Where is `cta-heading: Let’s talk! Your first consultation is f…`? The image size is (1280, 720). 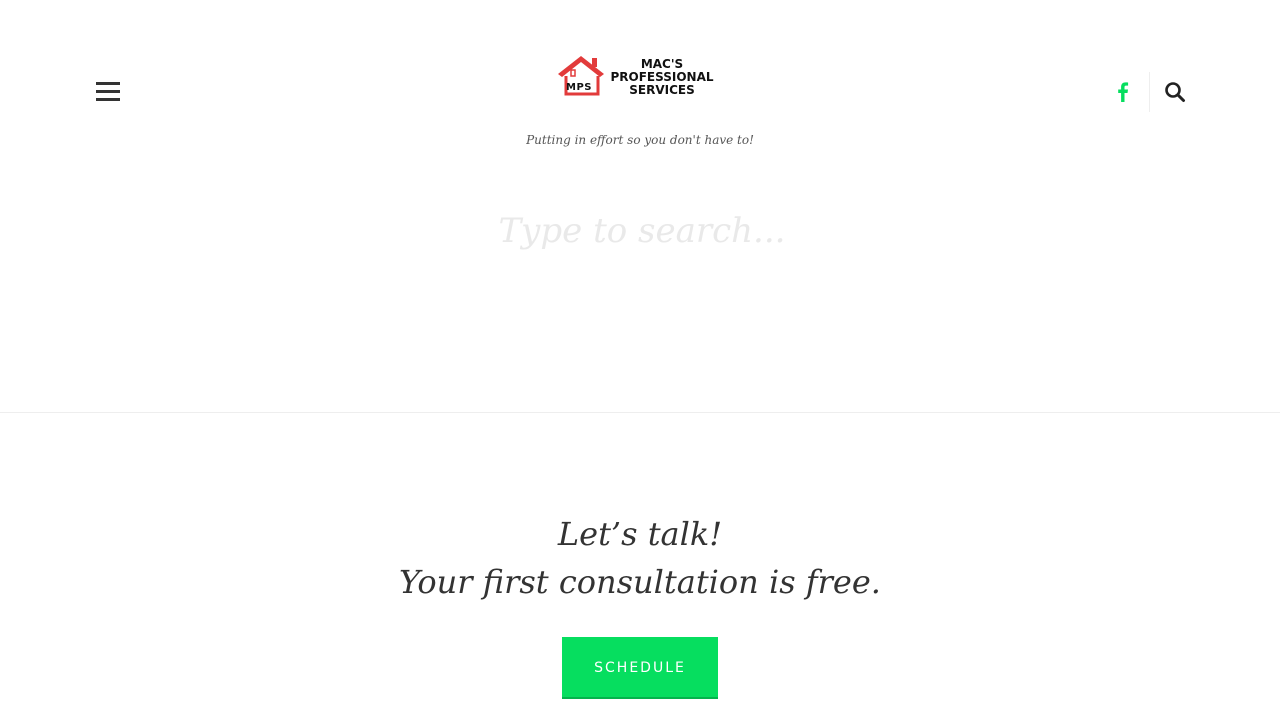
cta-heading: Let’s talk! Your first consultation is f… is located at coordinates (640, 558).